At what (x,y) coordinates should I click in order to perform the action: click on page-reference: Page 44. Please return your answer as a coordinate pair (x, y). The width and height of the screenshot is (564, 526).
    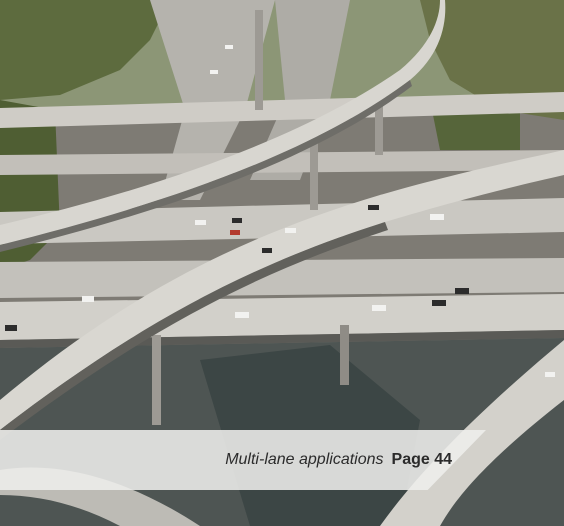
    Looking at the image, I should click on (422, 459).